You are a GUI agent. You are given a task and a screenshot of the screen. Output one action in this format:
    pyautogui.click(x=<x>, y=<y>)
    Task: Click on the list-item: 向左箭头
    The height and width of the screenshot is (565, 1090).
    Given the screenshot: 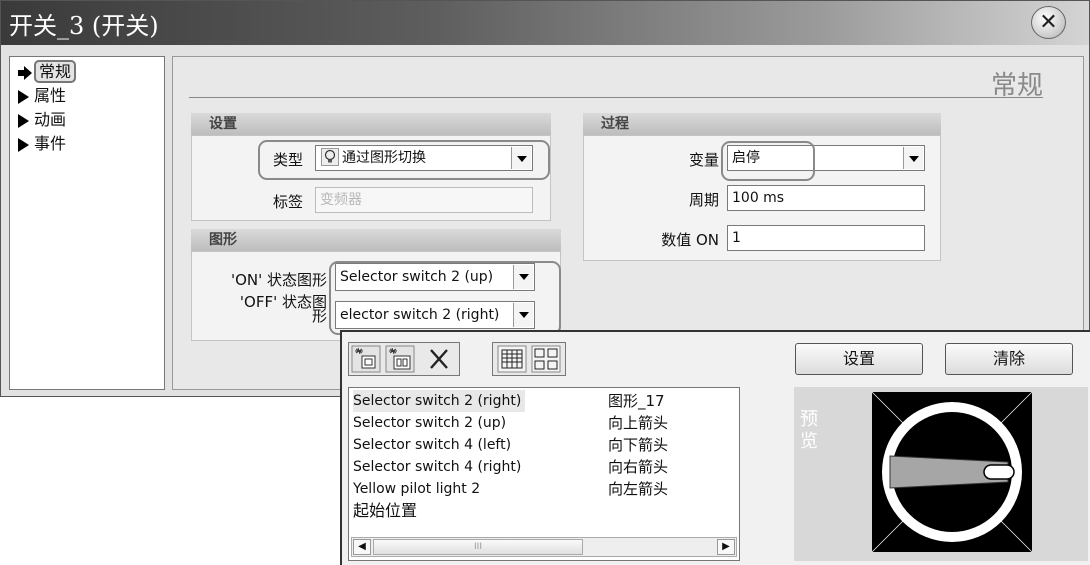 What is the action you would take?
    pyautogui.click(x=638, y=489)
    